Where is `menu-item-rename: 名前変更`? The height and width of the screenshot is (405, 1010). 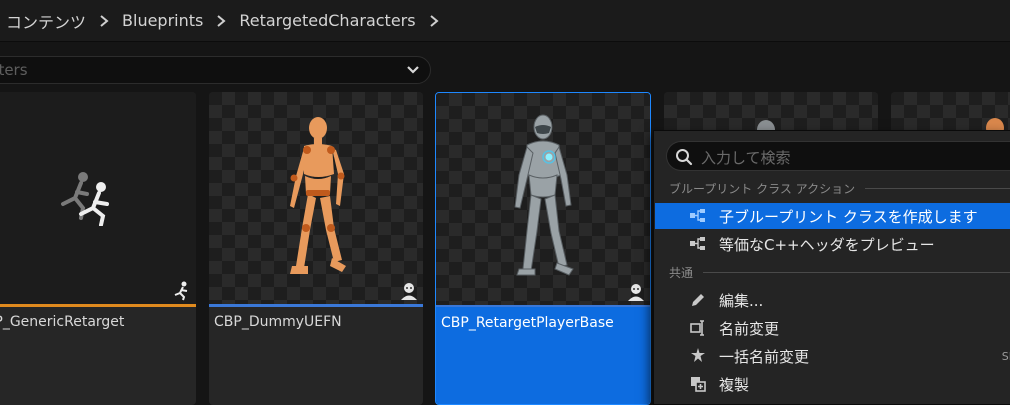 menu-item-rename: 名前変更 is located at coordinates (832, 328).